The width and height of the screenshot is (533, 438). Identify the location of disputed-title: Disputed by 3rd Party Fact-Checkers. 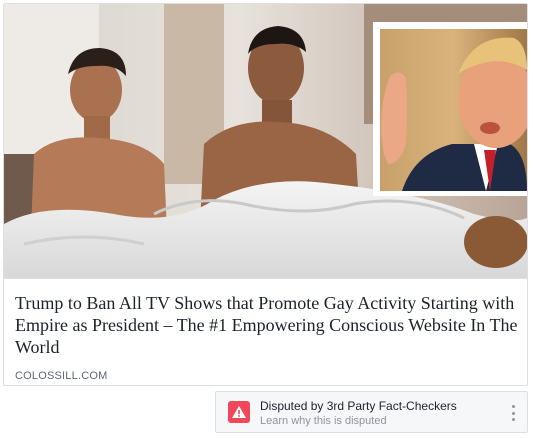
(358, 406).